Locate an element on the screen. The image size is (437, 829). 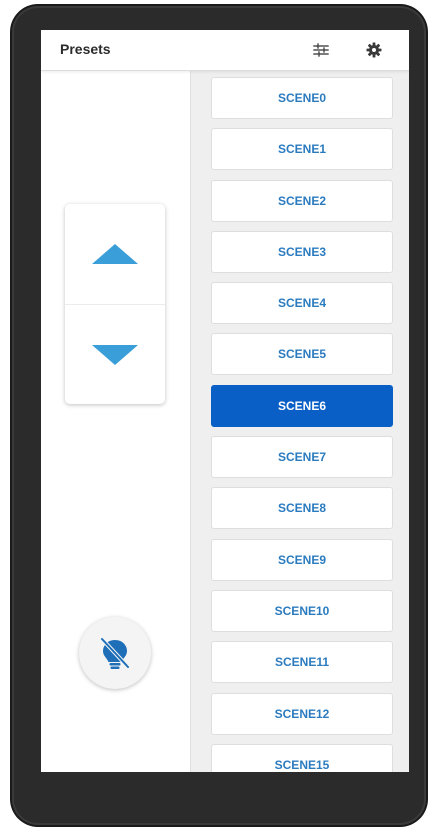
light-off-button is located at coordinates (115, 653).